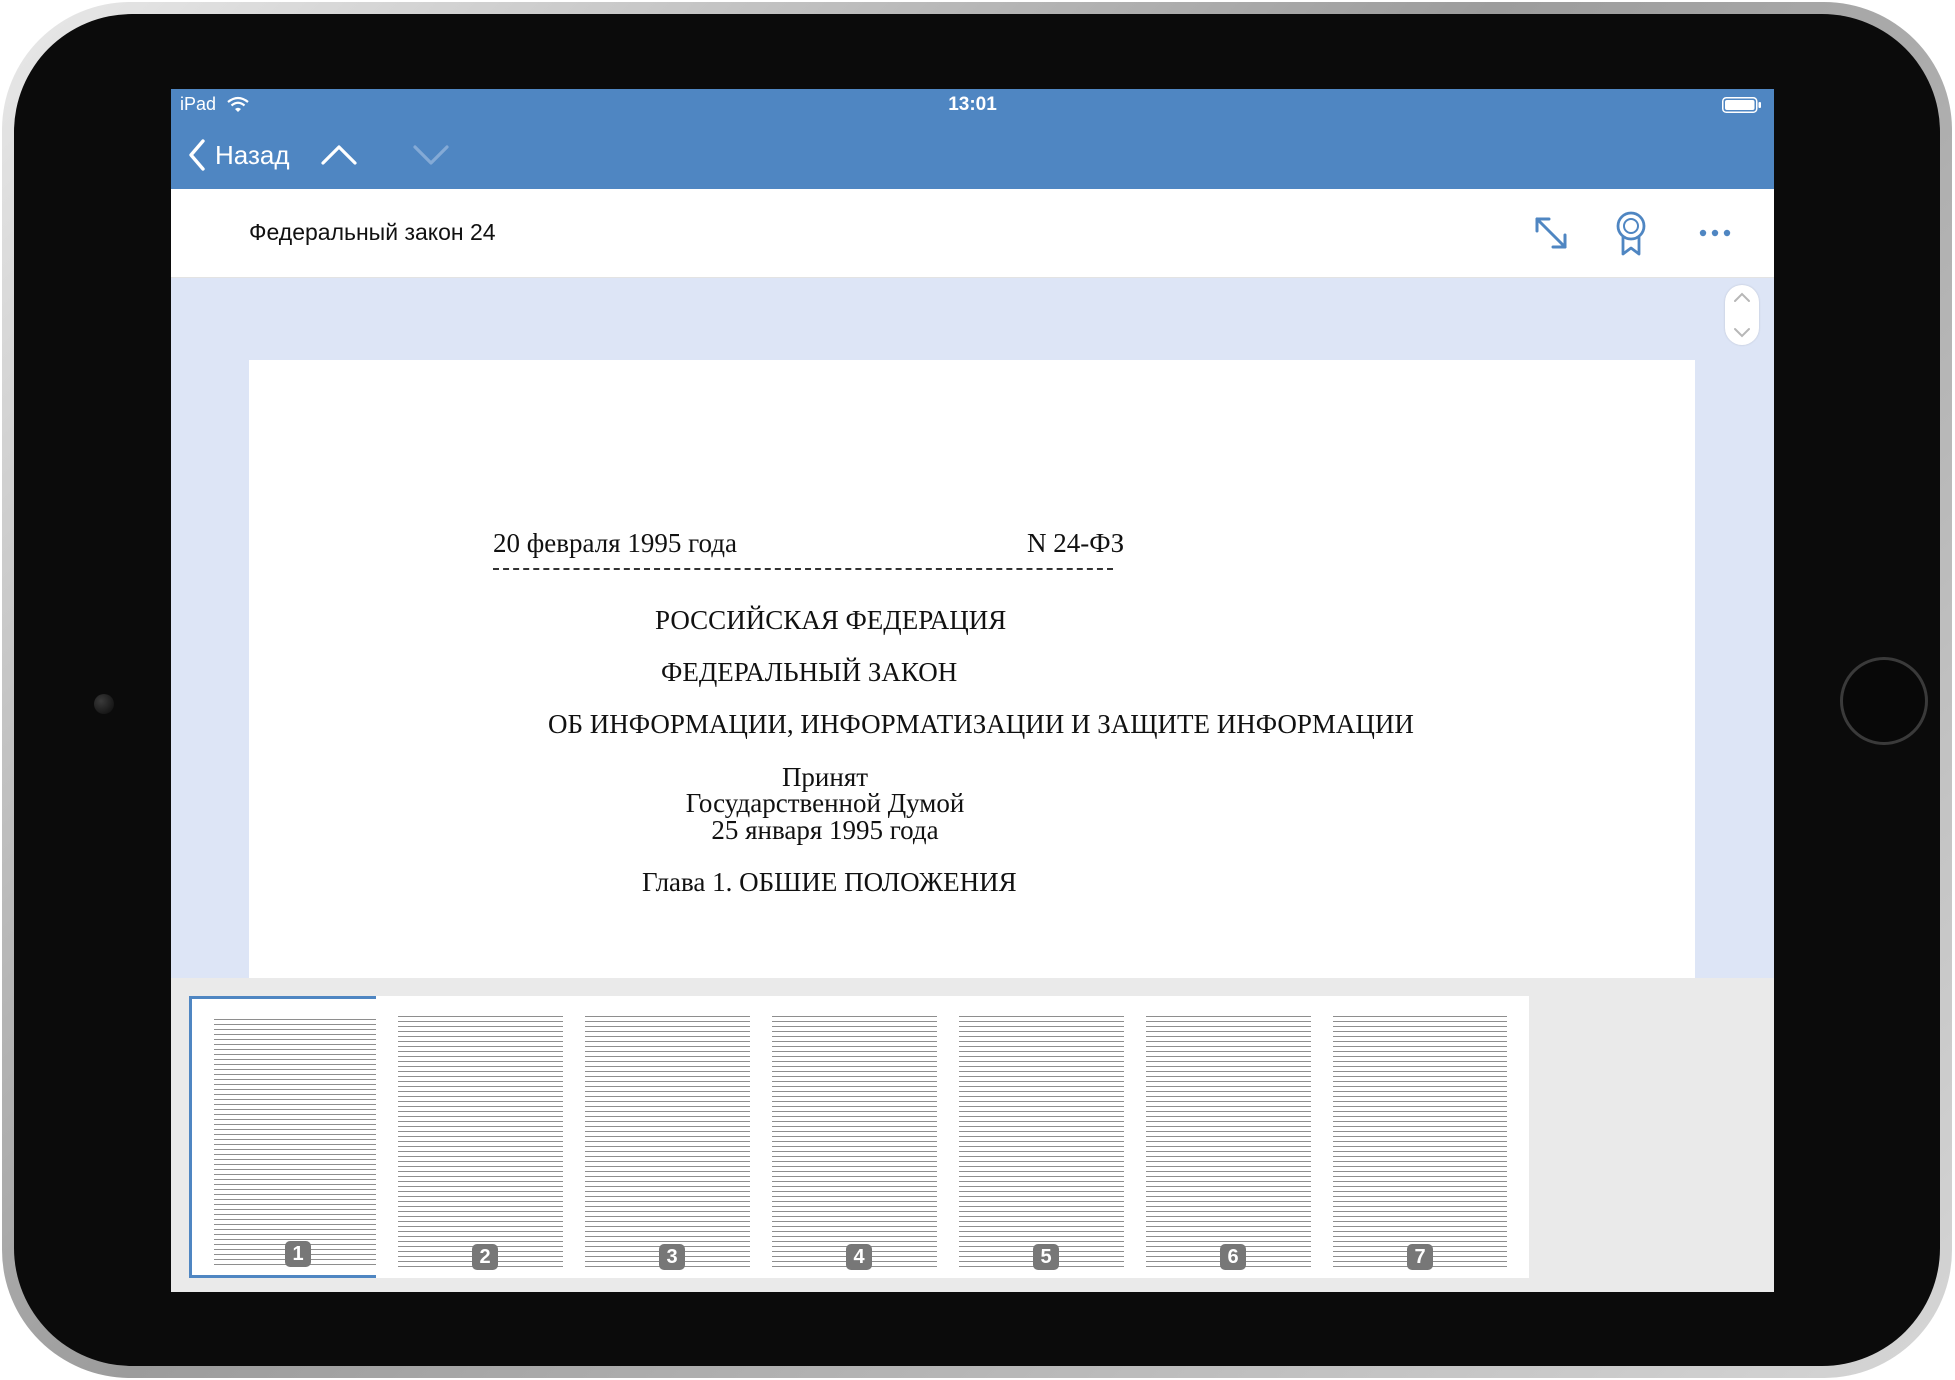 This screenshot has height=1380, width=1955. Describe the element at coordinates (431, 155) in the screenshot. I see `next-page-button` at that location.